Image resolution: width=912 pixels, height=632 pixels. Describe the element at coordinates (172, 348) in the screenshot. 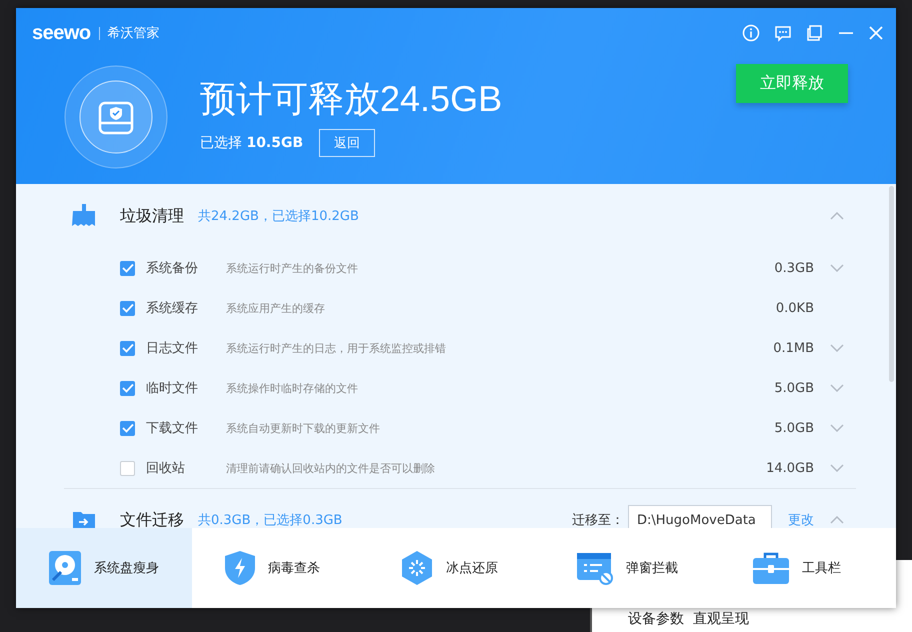

I see `item-name: 日志文件` at that location.